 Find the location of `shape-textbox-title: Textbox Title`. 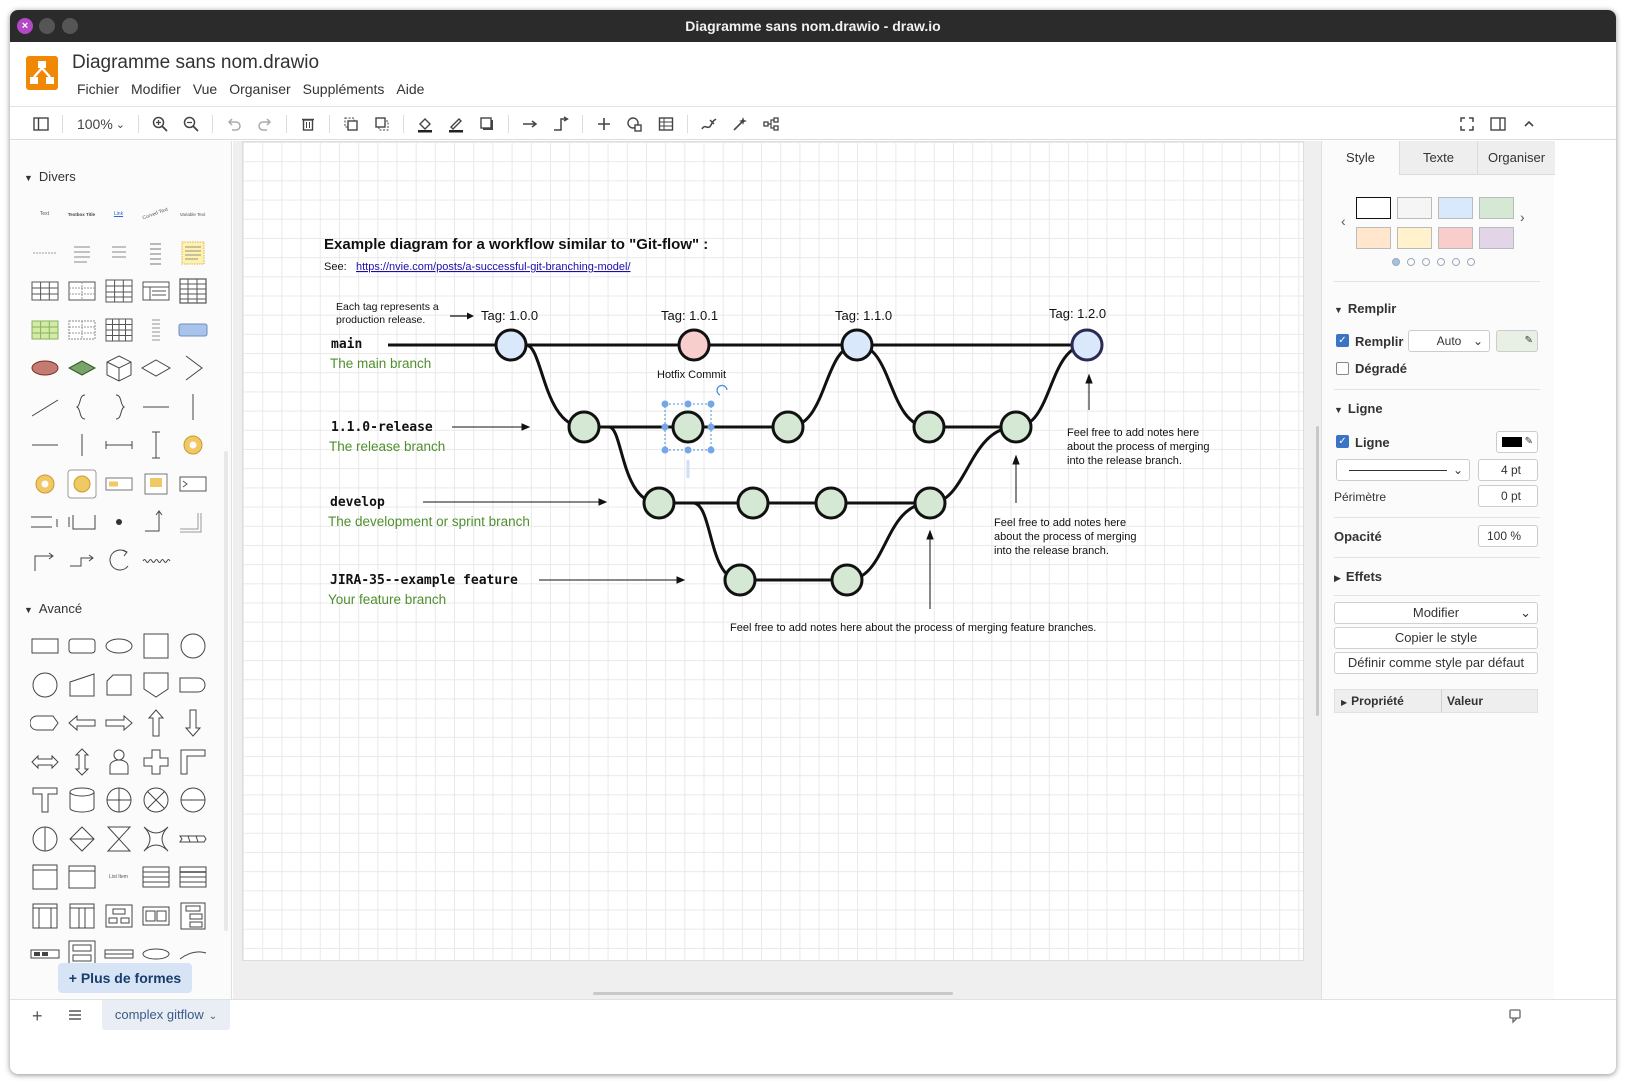

shape-textbox-title: Textbox Title is located at coordinates (81, 214).